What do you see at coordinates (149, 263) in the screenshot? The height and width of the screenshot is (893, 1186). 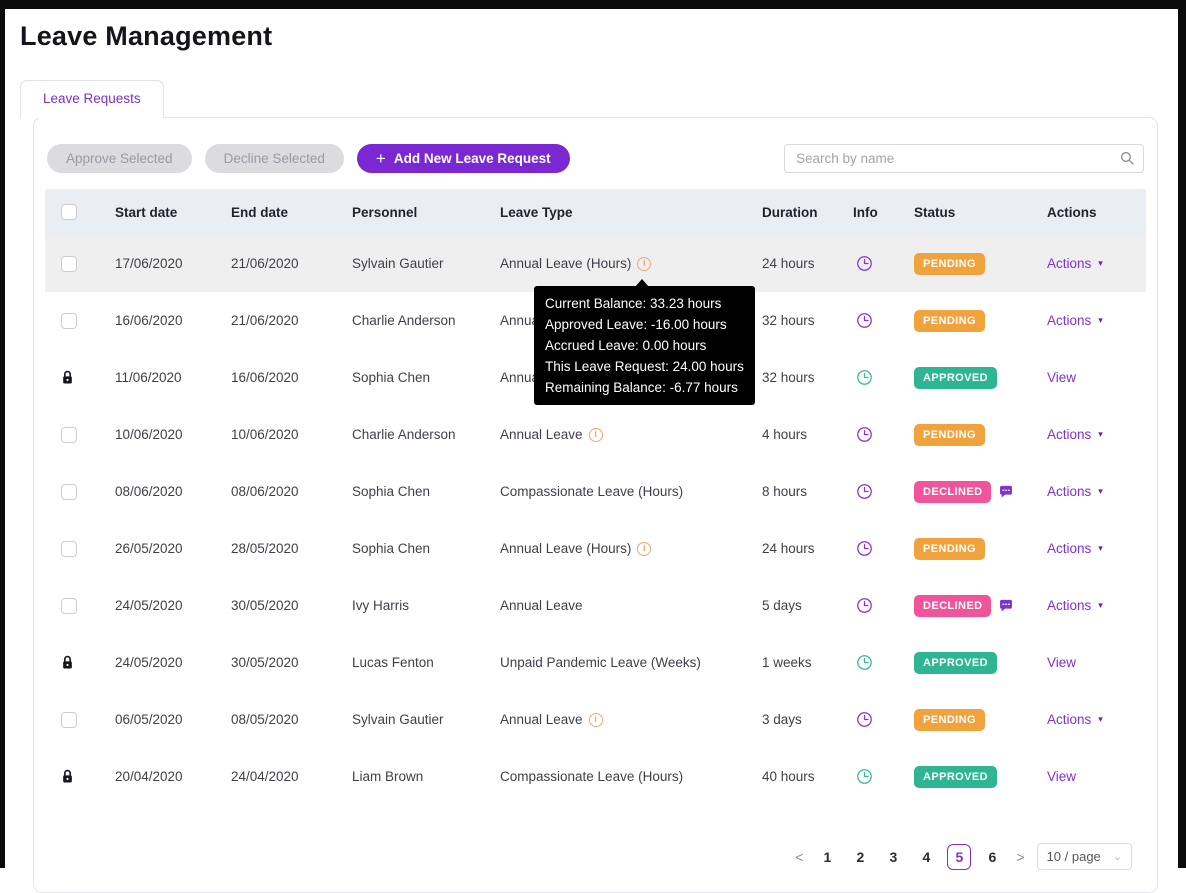 I see `start-date-cell: 17/06/2020` at bounding box center [149, 263].